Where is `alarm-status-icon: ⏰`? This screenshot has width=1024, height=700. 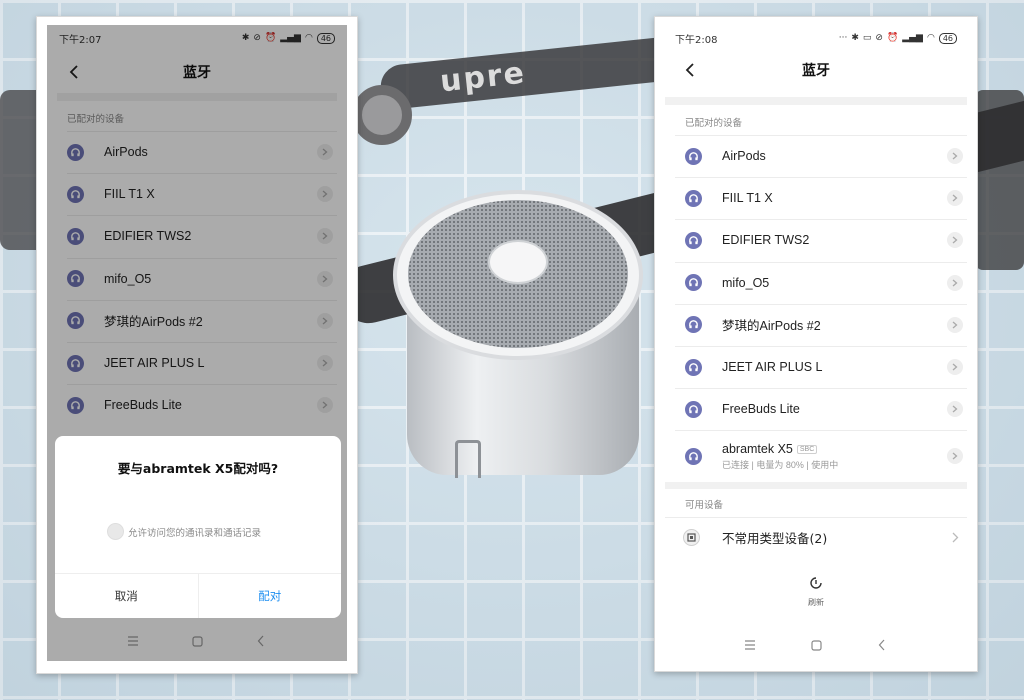
alarm-status-icon: ⏰ is located at coordinates (892, 38).